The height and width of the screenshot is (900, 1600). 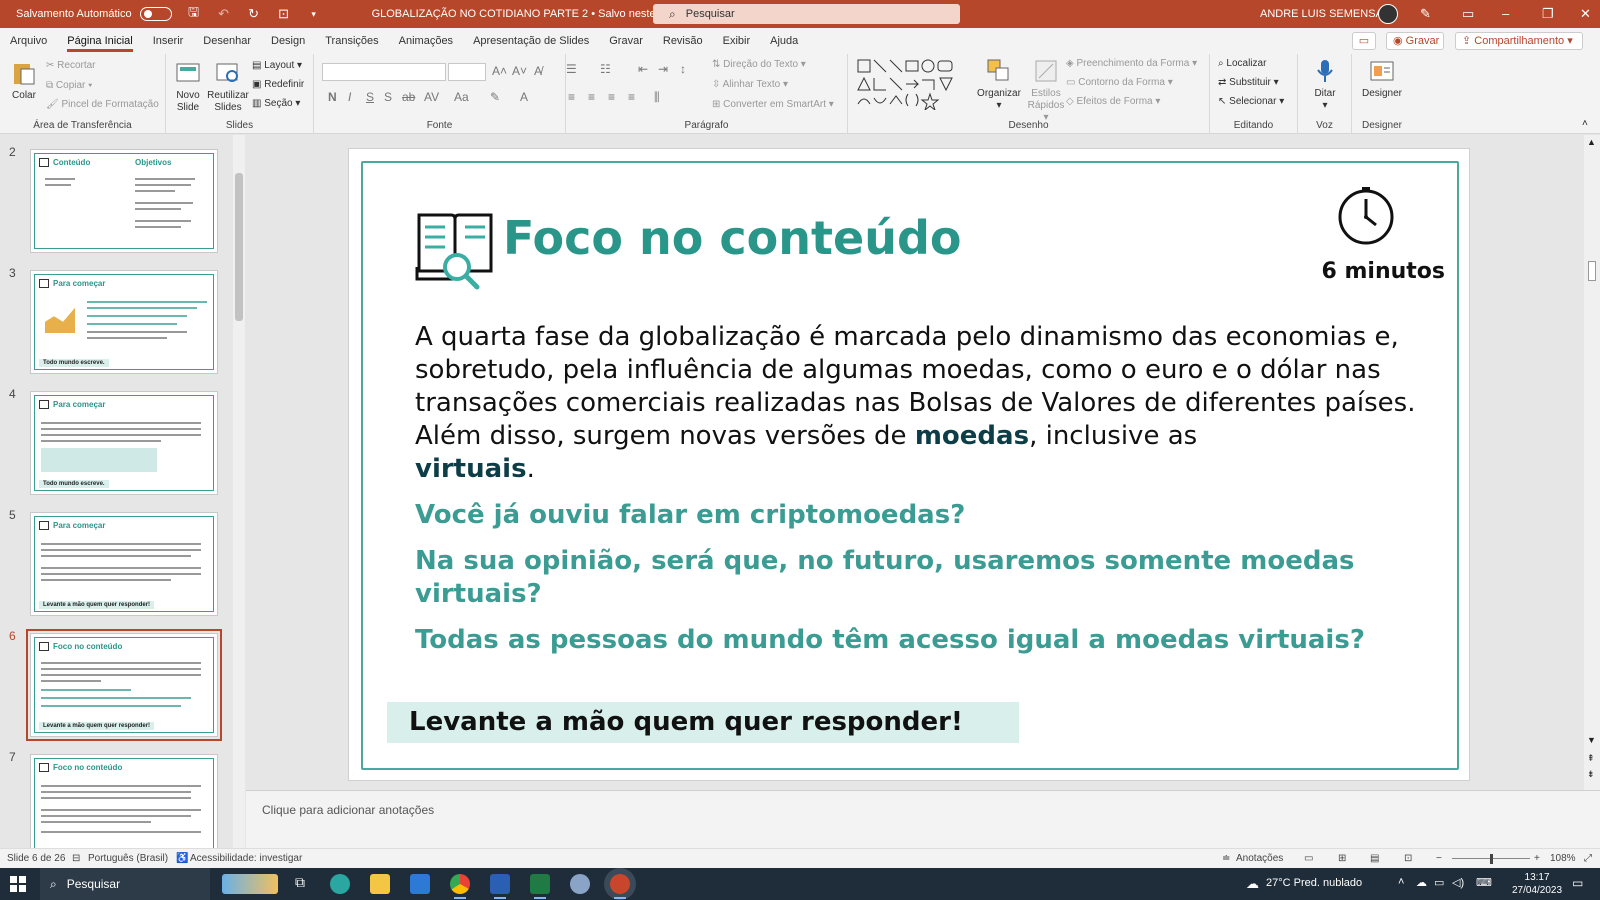 What do you see at coordinates (1519, 41) in the screenshot?
I see `share-button: ⇪ Compartilhamento ▾` at bounding box center [1519, 41].